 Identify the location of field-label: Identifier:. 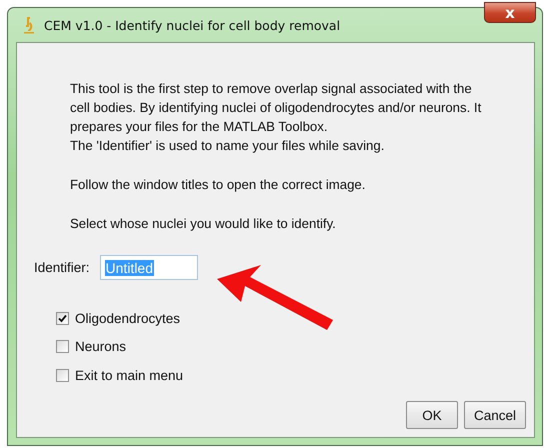
(62, 267).